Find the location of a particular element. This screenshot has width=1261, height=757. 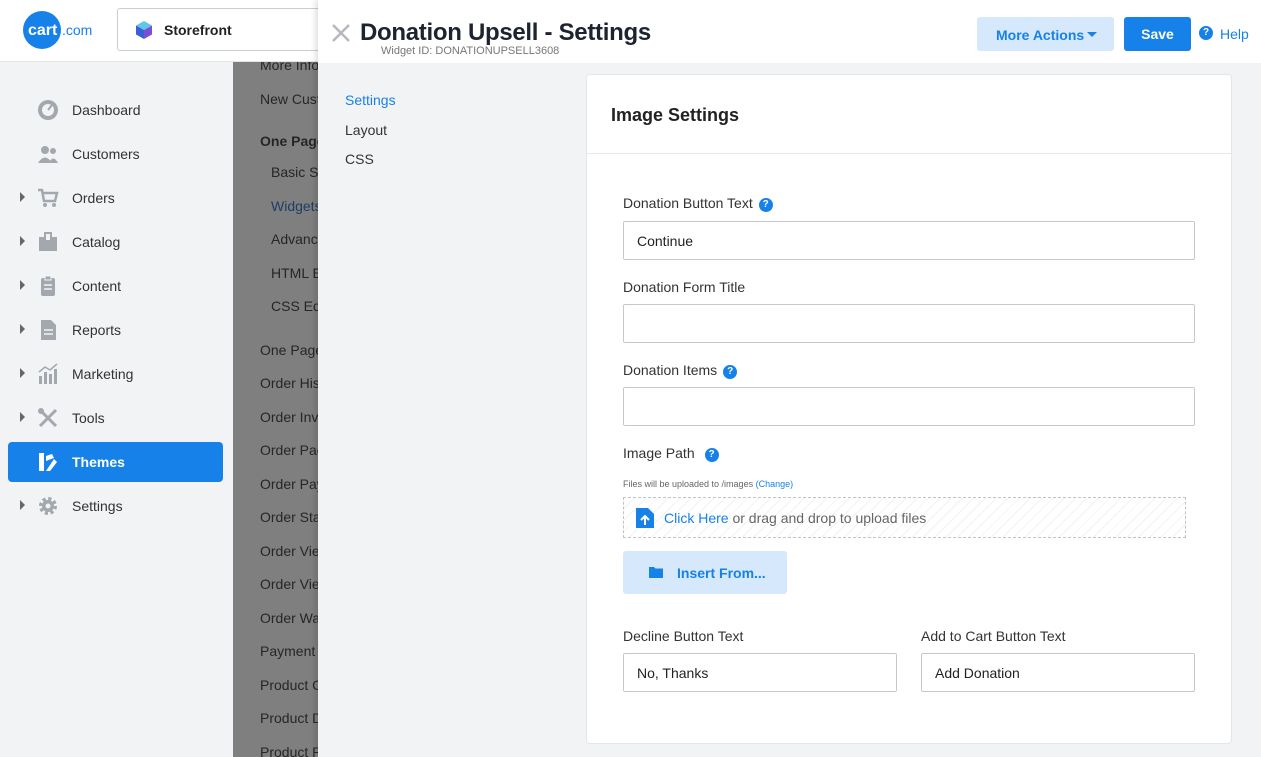

sidebar-item-tools: Tools is located at coordinates (115, 418).